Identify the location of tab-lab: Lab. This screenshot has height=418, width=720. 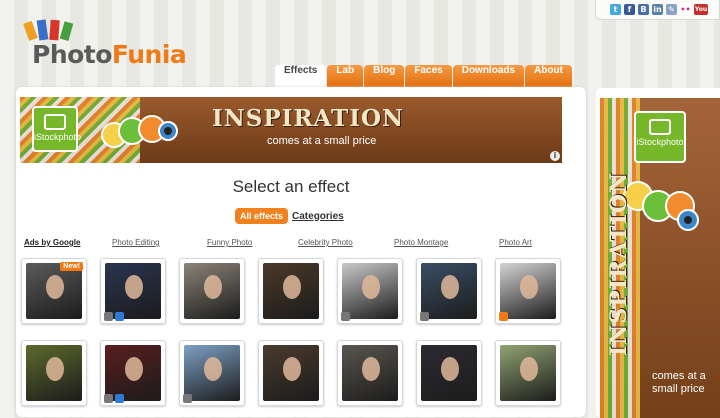
(345, 76).